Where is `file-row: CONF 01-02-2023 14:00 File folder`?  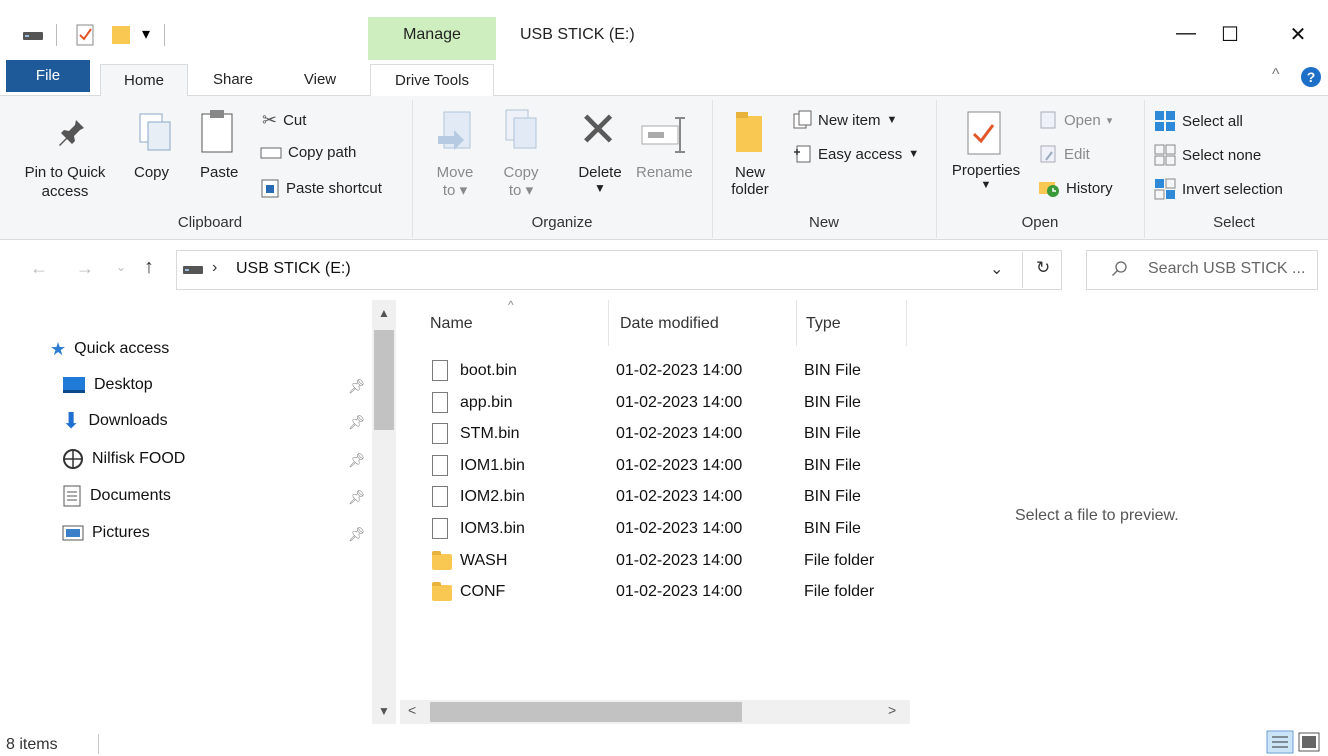
file-row: CONF 01-02-2023 14:00 File folder is located at coordinates (660, 592).